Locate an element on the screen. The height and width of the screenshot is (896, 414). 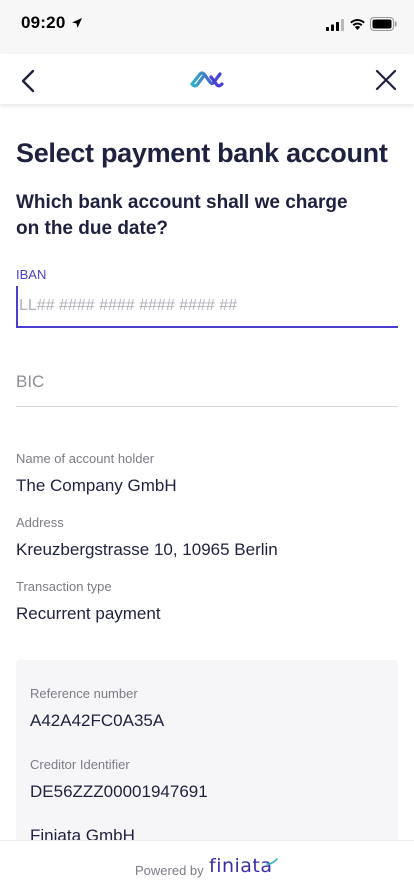
nav-bar is located at coordinates (207, 79).